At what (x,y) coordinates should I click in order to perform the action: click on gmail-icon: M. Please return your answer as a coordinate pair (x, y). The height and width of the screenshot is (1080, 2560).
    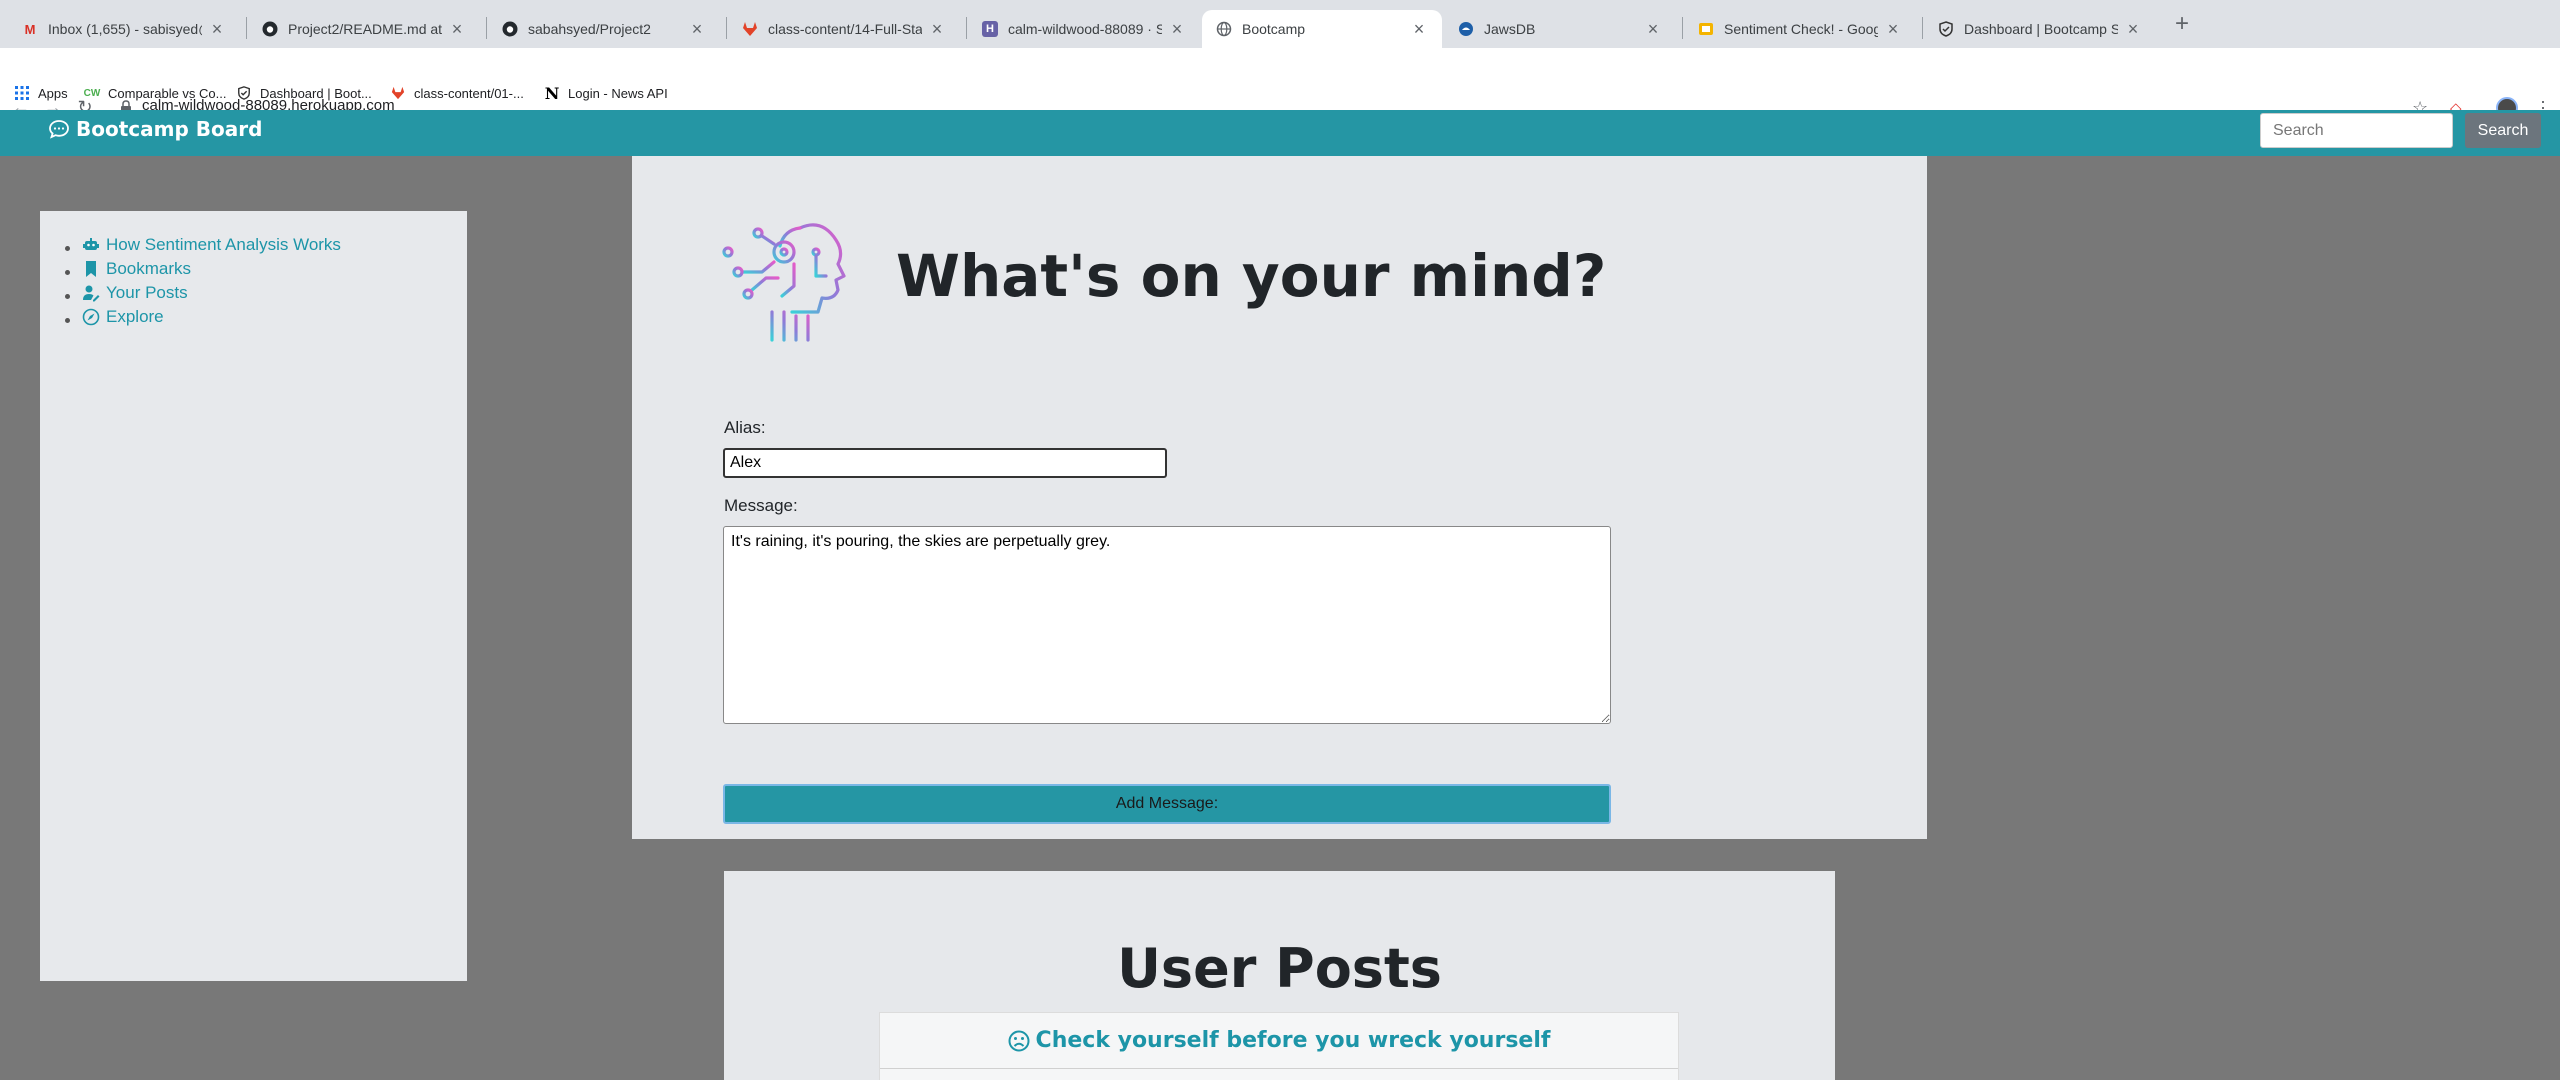
    Looking at the image, I should click on (30, 29).